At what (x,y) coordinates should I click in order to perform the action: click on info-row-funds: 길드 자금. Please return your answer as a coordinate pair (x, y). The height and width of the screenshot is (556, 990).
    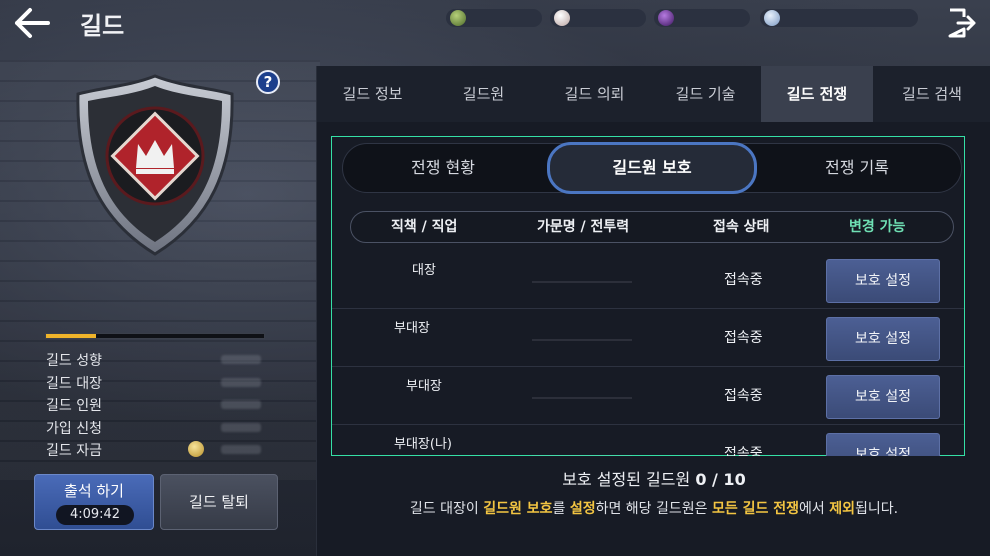
    Looking at the image, I should click on (161, 451).